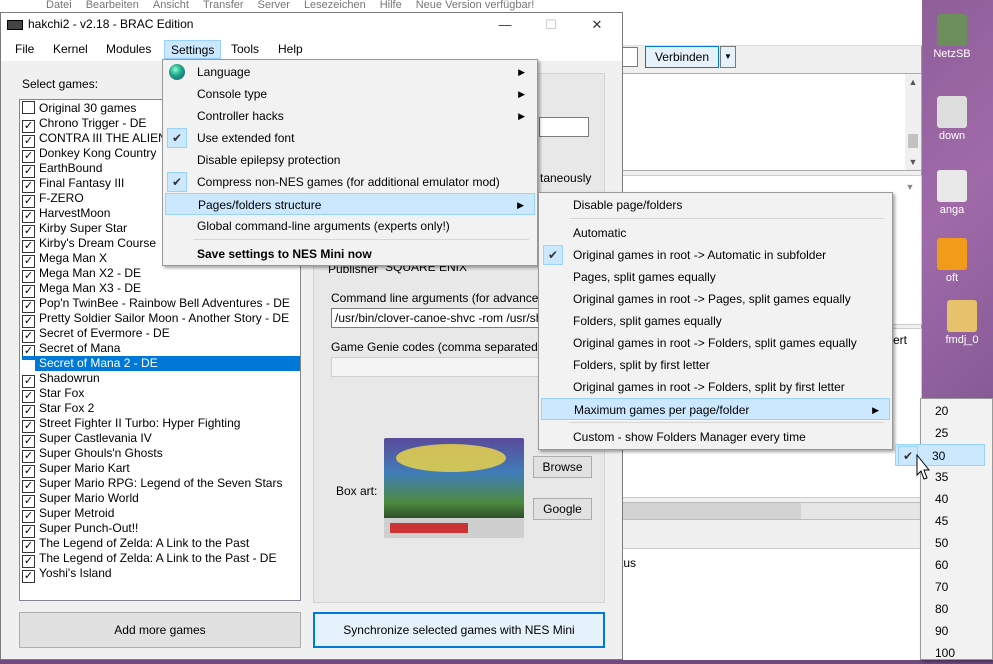  I want to click on game-list-item: ✓ Super Mario Kart, so click(161, 469).